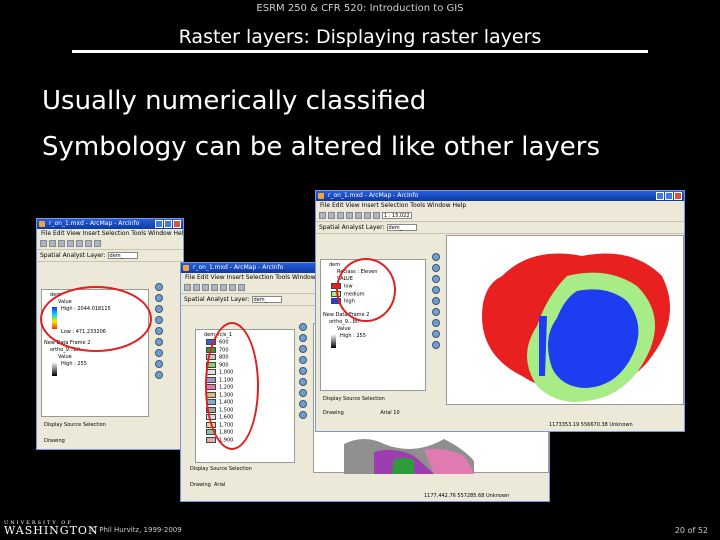  I want to click on status-bar: 1173353.19 556670.38 Unknown, so click(589, 425).